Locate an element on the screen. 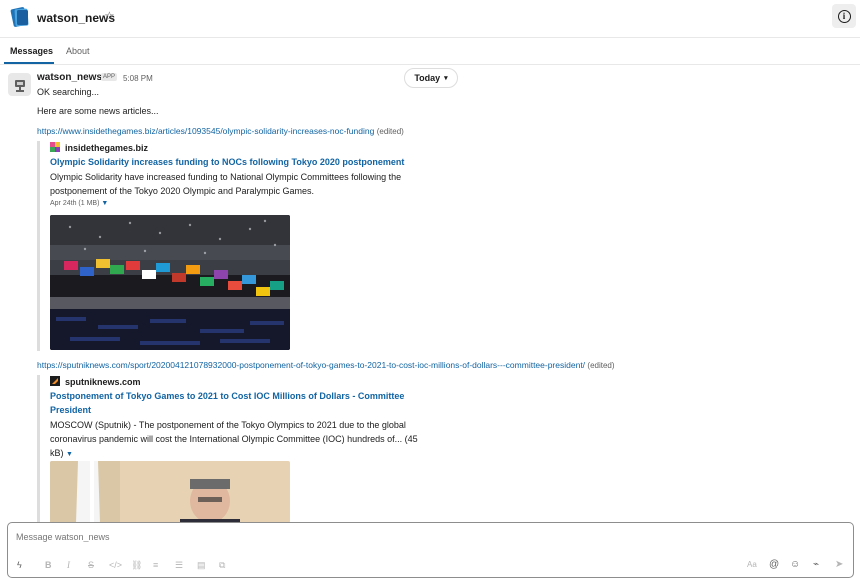 The height and width of the screenshot is (584, 860). message-composer: ϟ B I S </> ⛓ ≡ ☰ ▤ ⧉ Aa @ ☺ ⌁ ➤ is located at coordinates (430, 550).